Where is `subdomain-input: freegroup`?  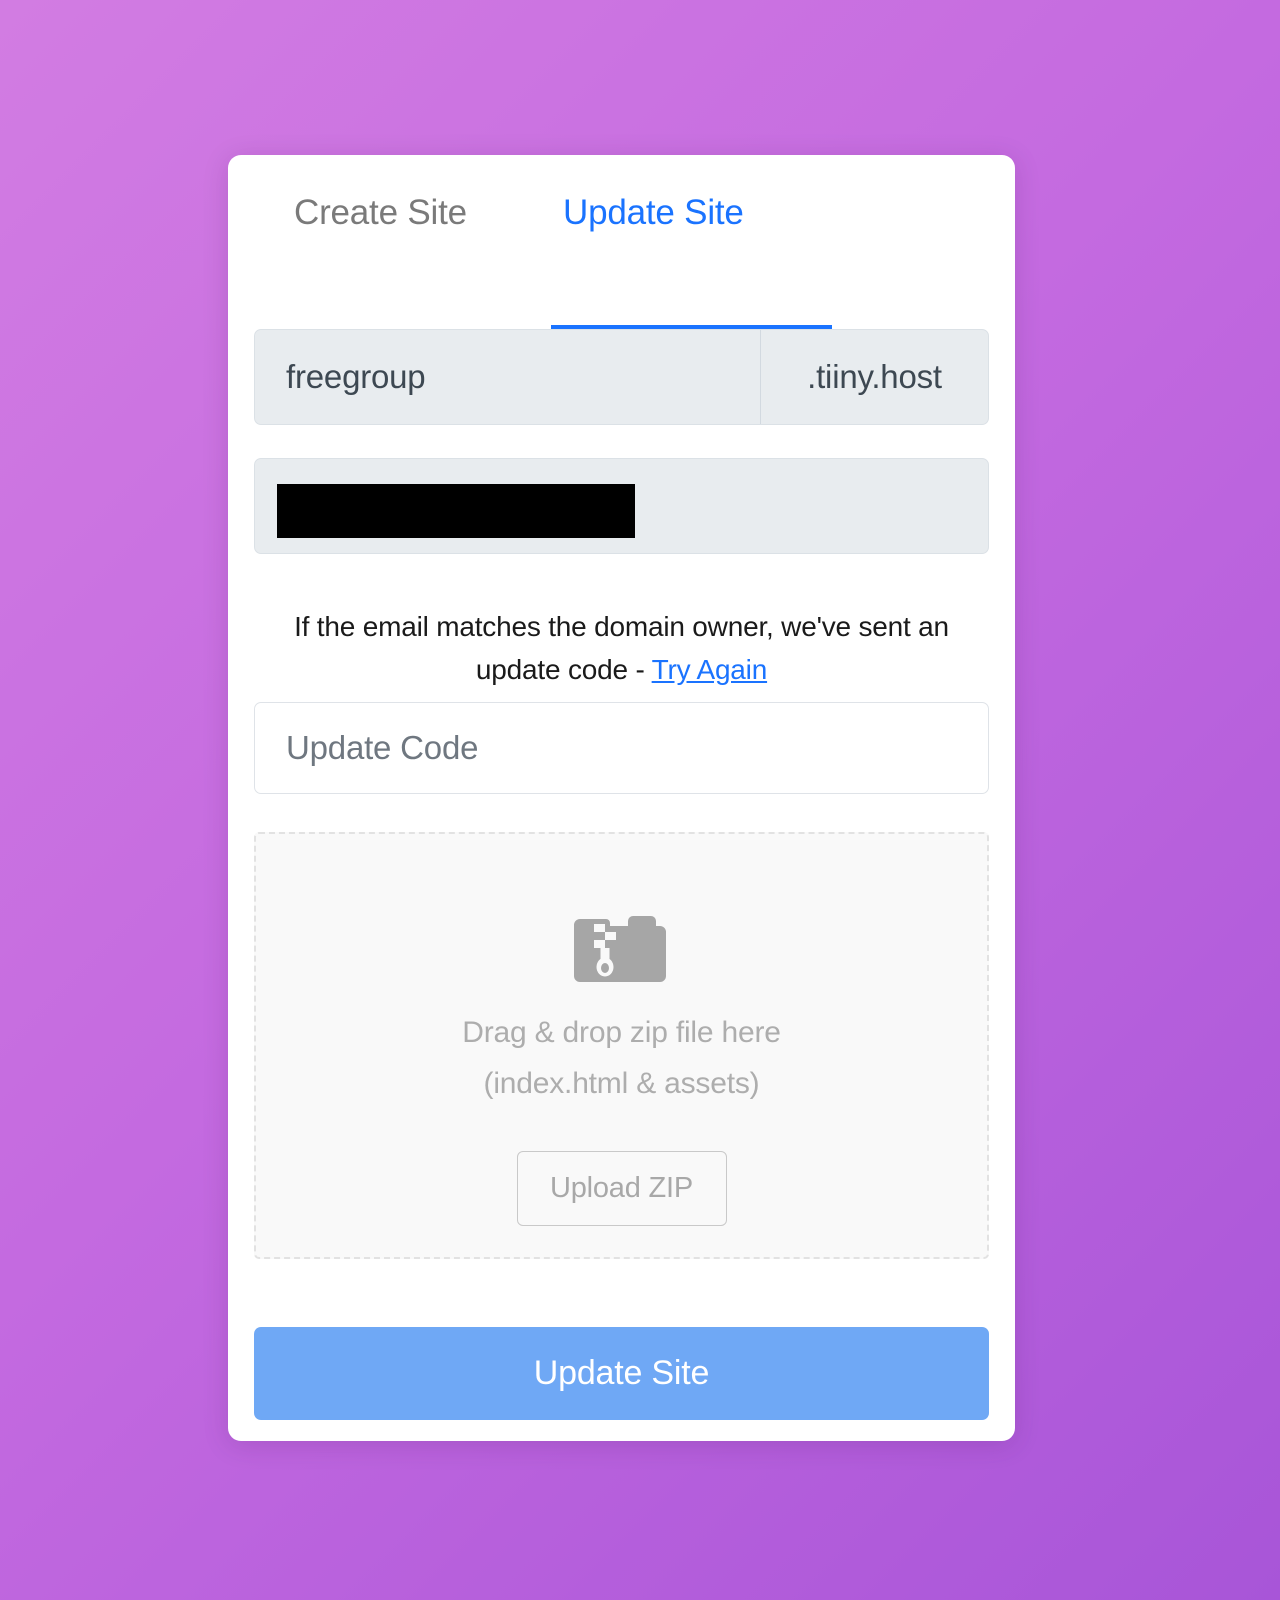
subdomain-input: freegroup is located at coordinates (507, 377).